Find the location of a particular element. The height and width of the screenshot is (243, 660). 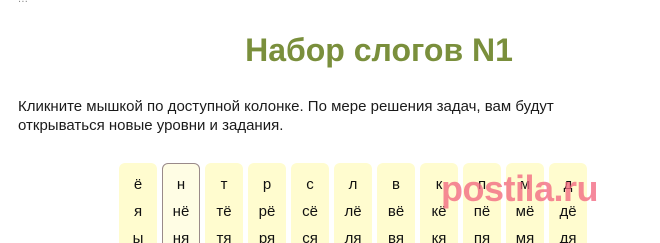

syllable-column: р рё ря is located at coordinates (267, 203).